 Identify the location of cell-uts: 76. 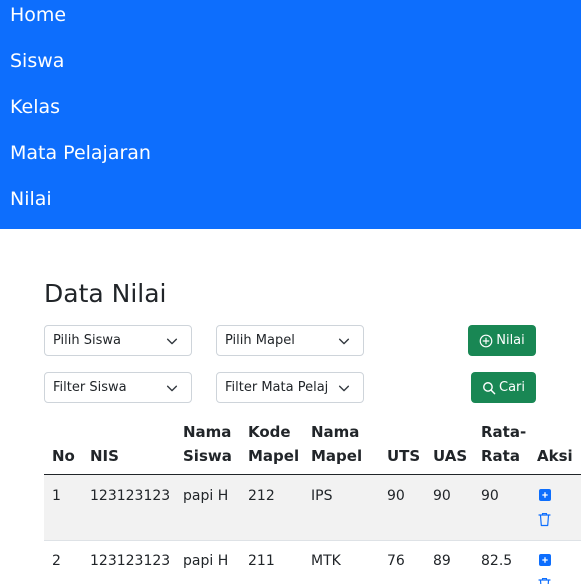
(396, 561).